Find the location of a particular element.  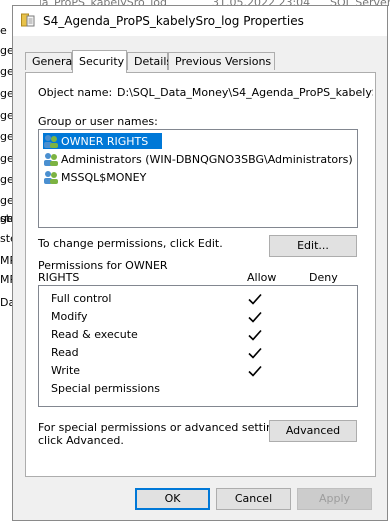

deny-column-header: Deny is located at coordinates (323, 277).